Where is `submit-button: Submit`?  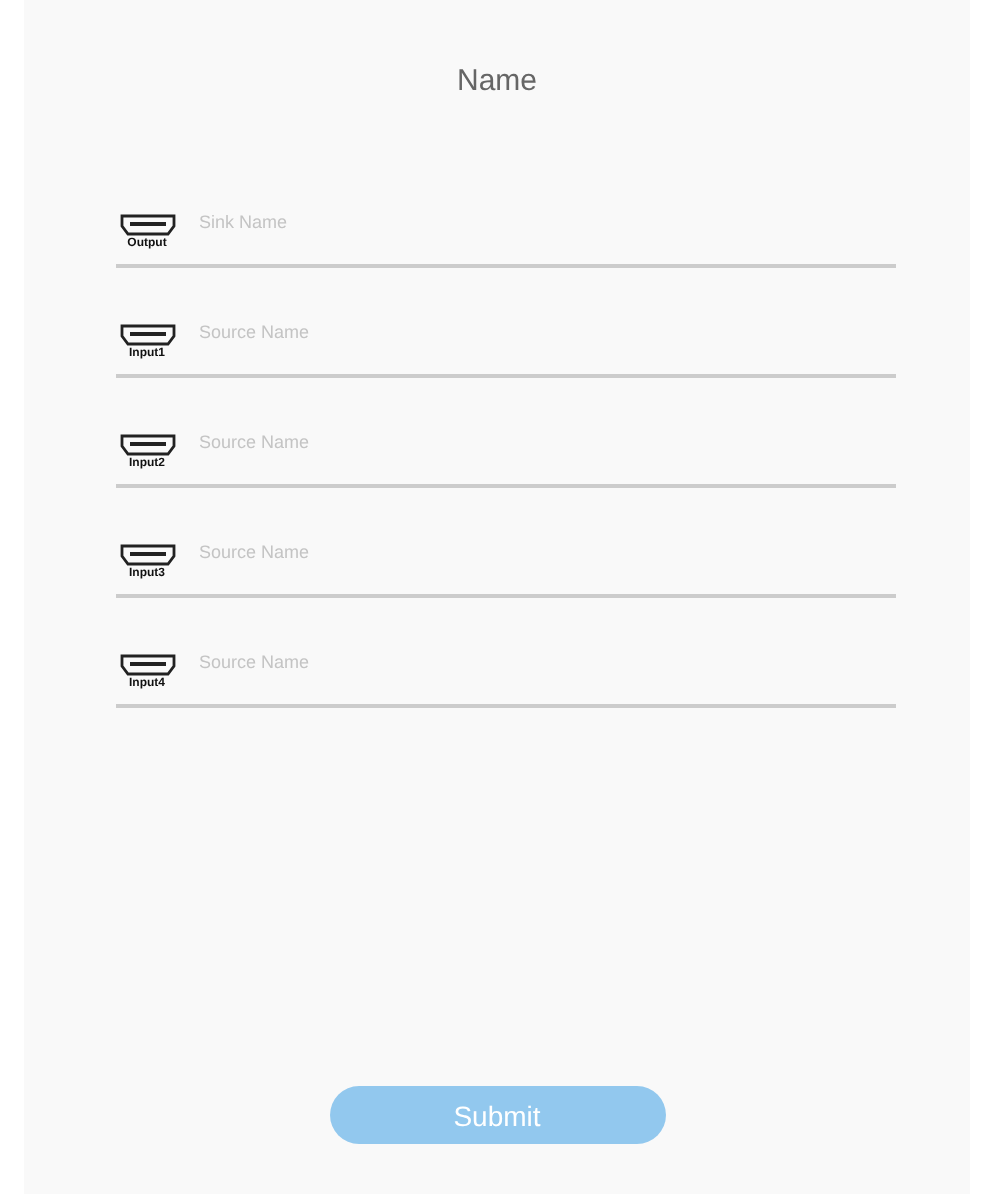 submit-button: Submit is located at coordinates (497, 1115).